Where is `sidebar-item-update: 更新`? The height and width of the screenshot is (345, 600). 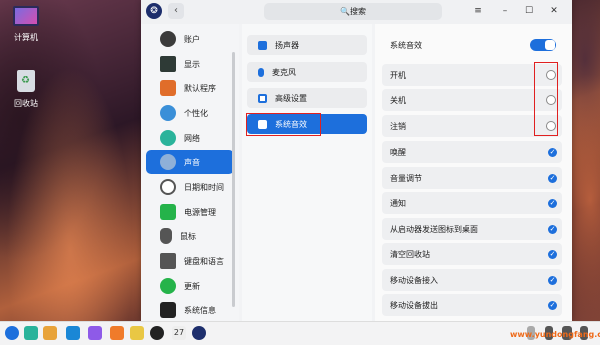
sidebar-item-update: 更新 is located at coordinates (190, 286).